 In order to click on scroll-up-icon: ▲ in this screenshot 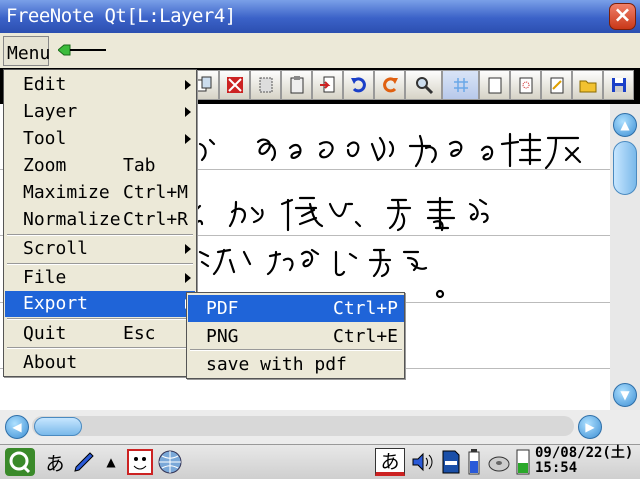, I will do `click(625, 125)`.